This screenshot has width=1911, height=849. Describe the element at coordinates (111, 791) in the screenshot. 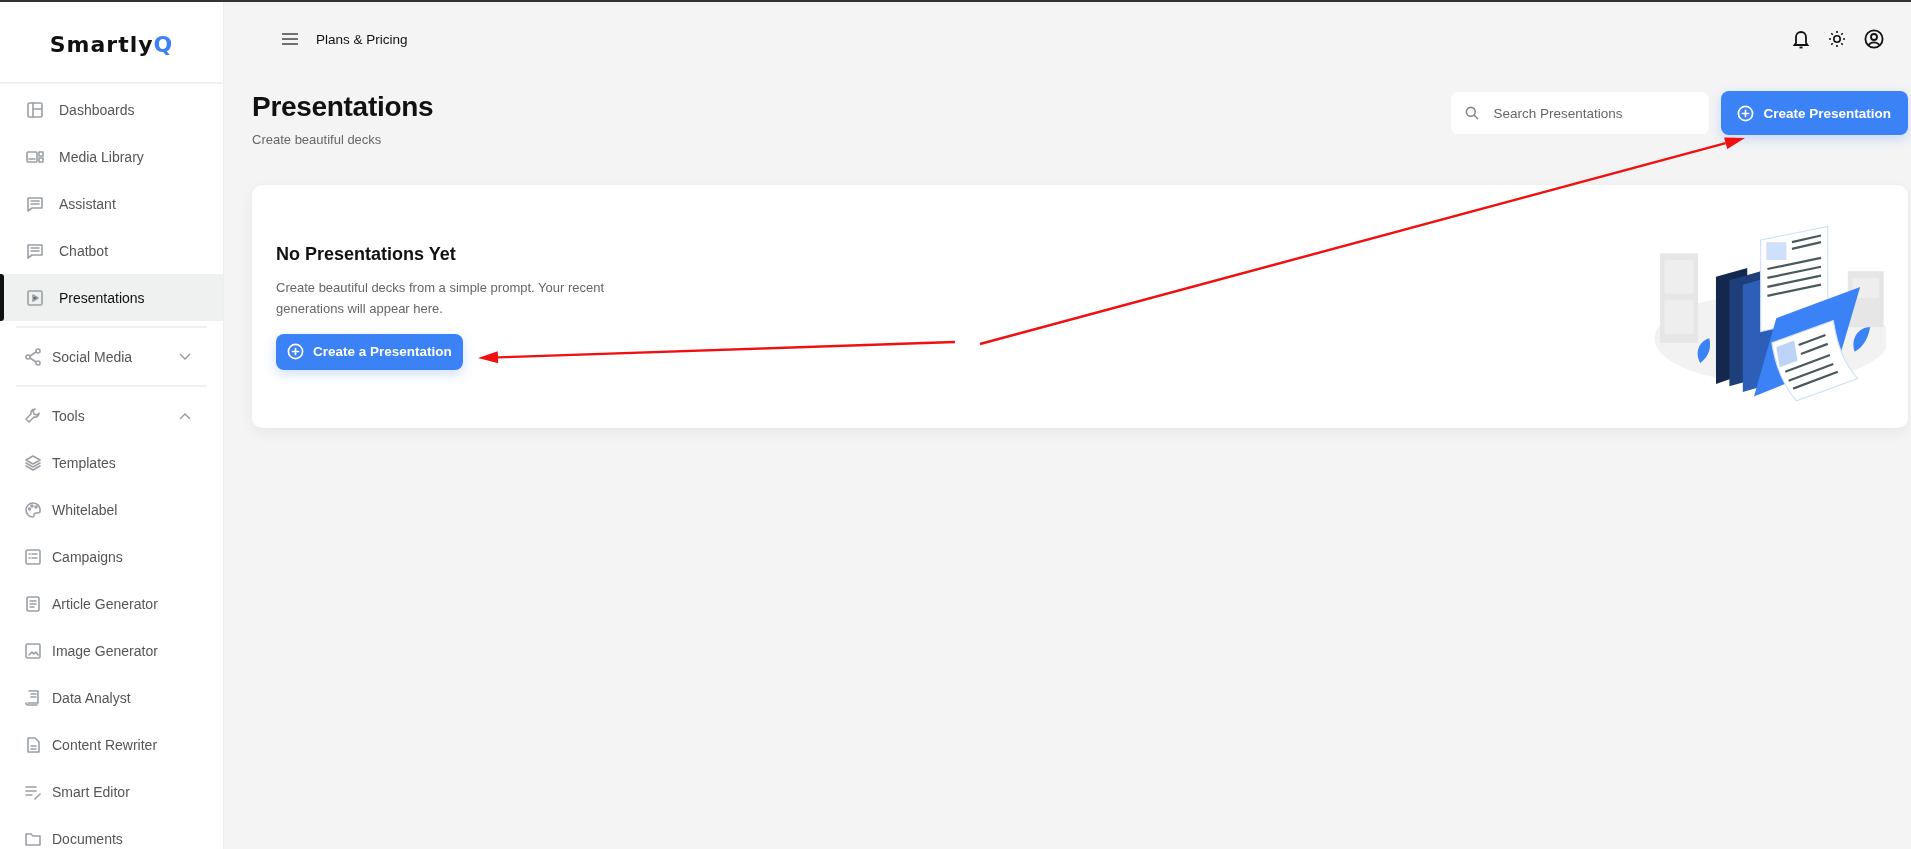

I see `sidebar-item: Smart Editor` at that location.